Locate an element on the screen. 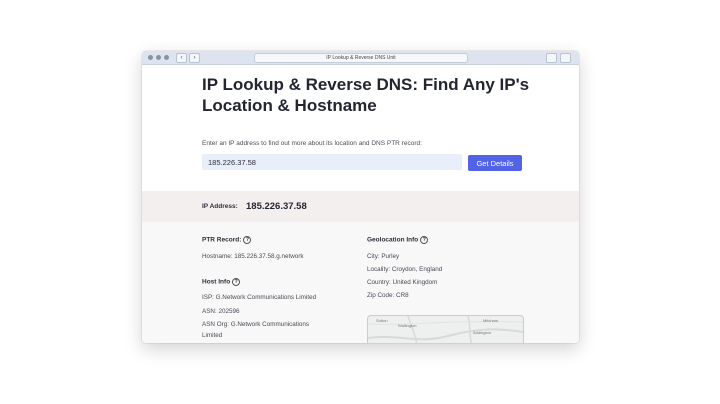 This screenshot has width=720, height=404. window-controls is located at coordinates (158, 57).